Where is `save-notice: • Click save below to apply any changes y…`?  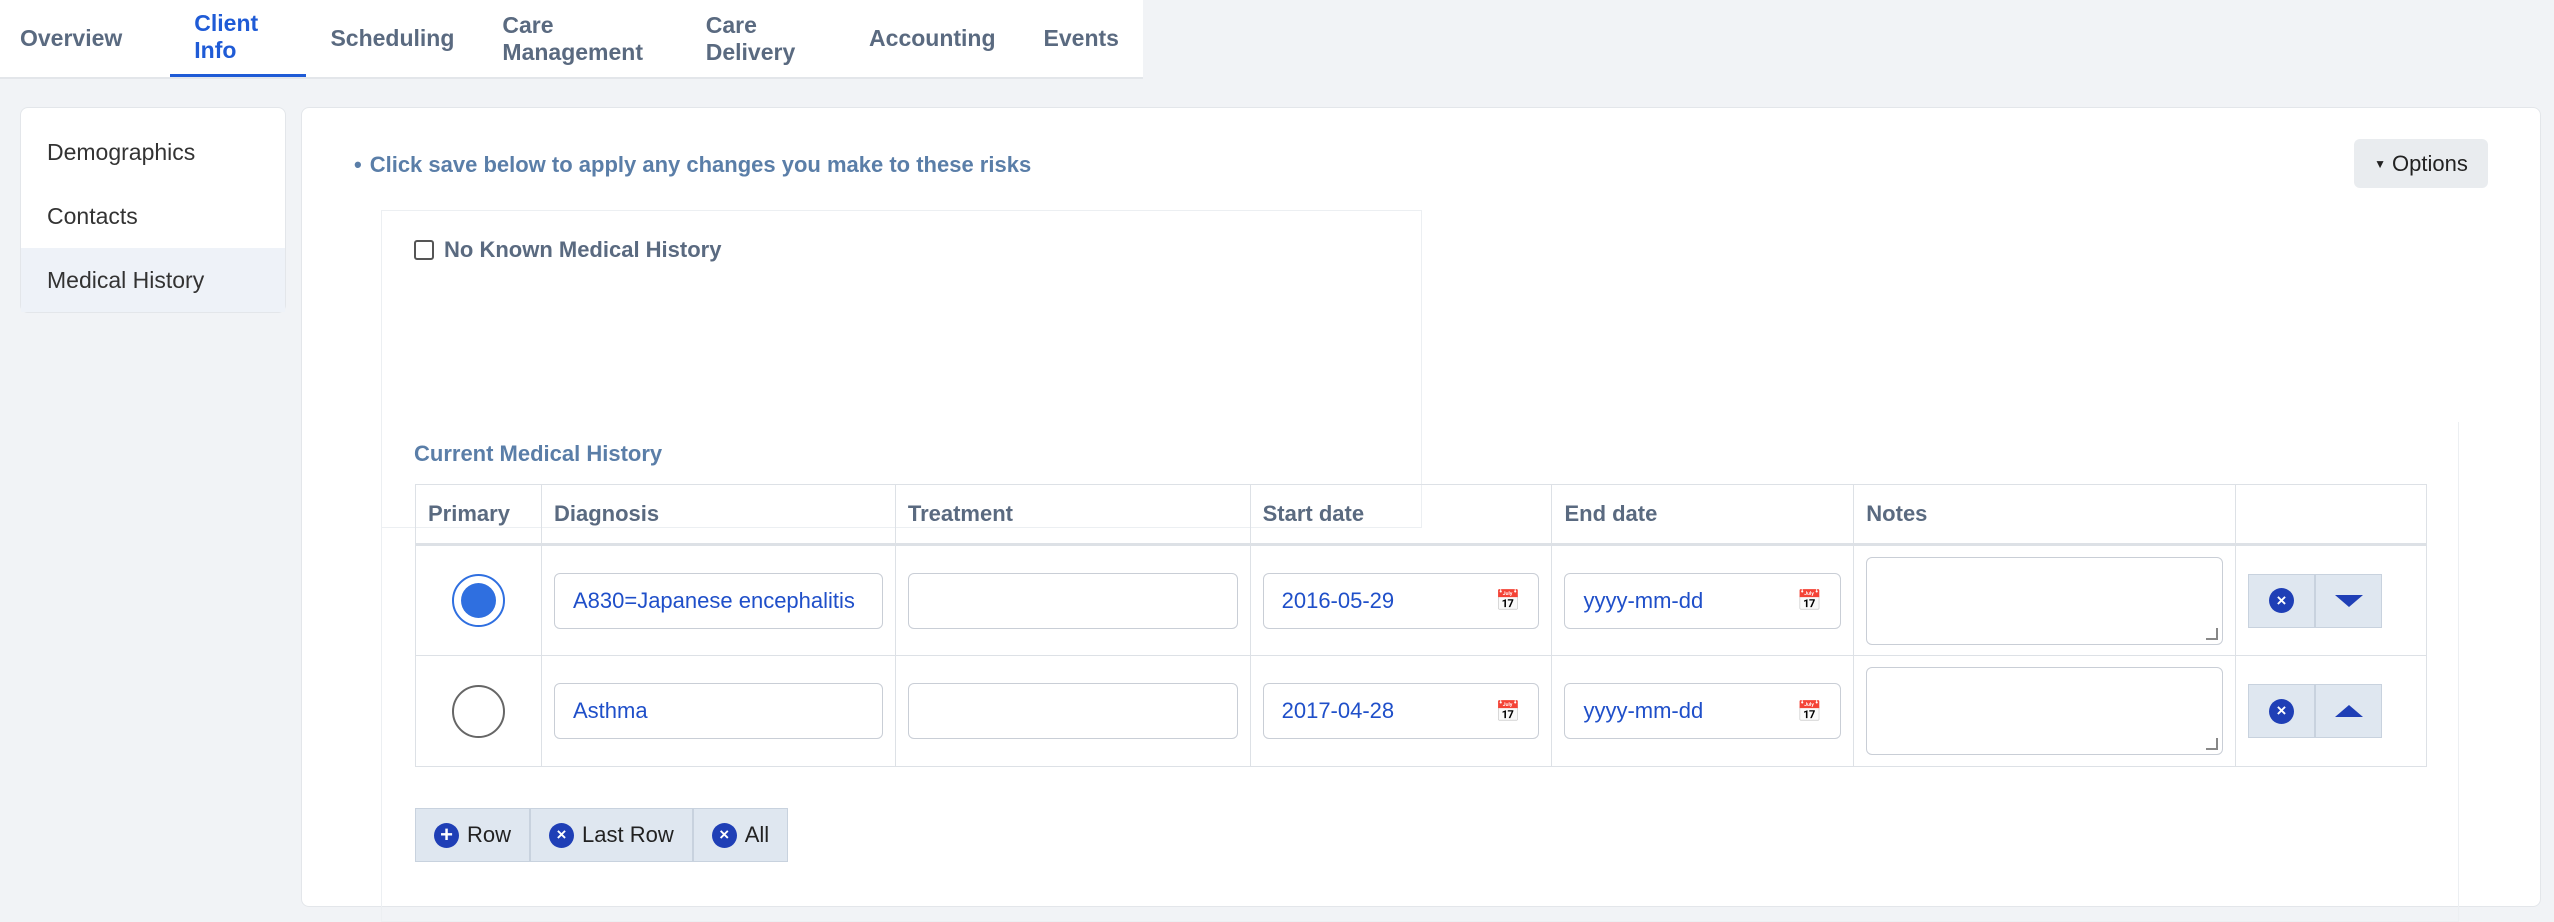 save-notice: • Click save below to apply any changes y… is located at coordinates (692, 165).